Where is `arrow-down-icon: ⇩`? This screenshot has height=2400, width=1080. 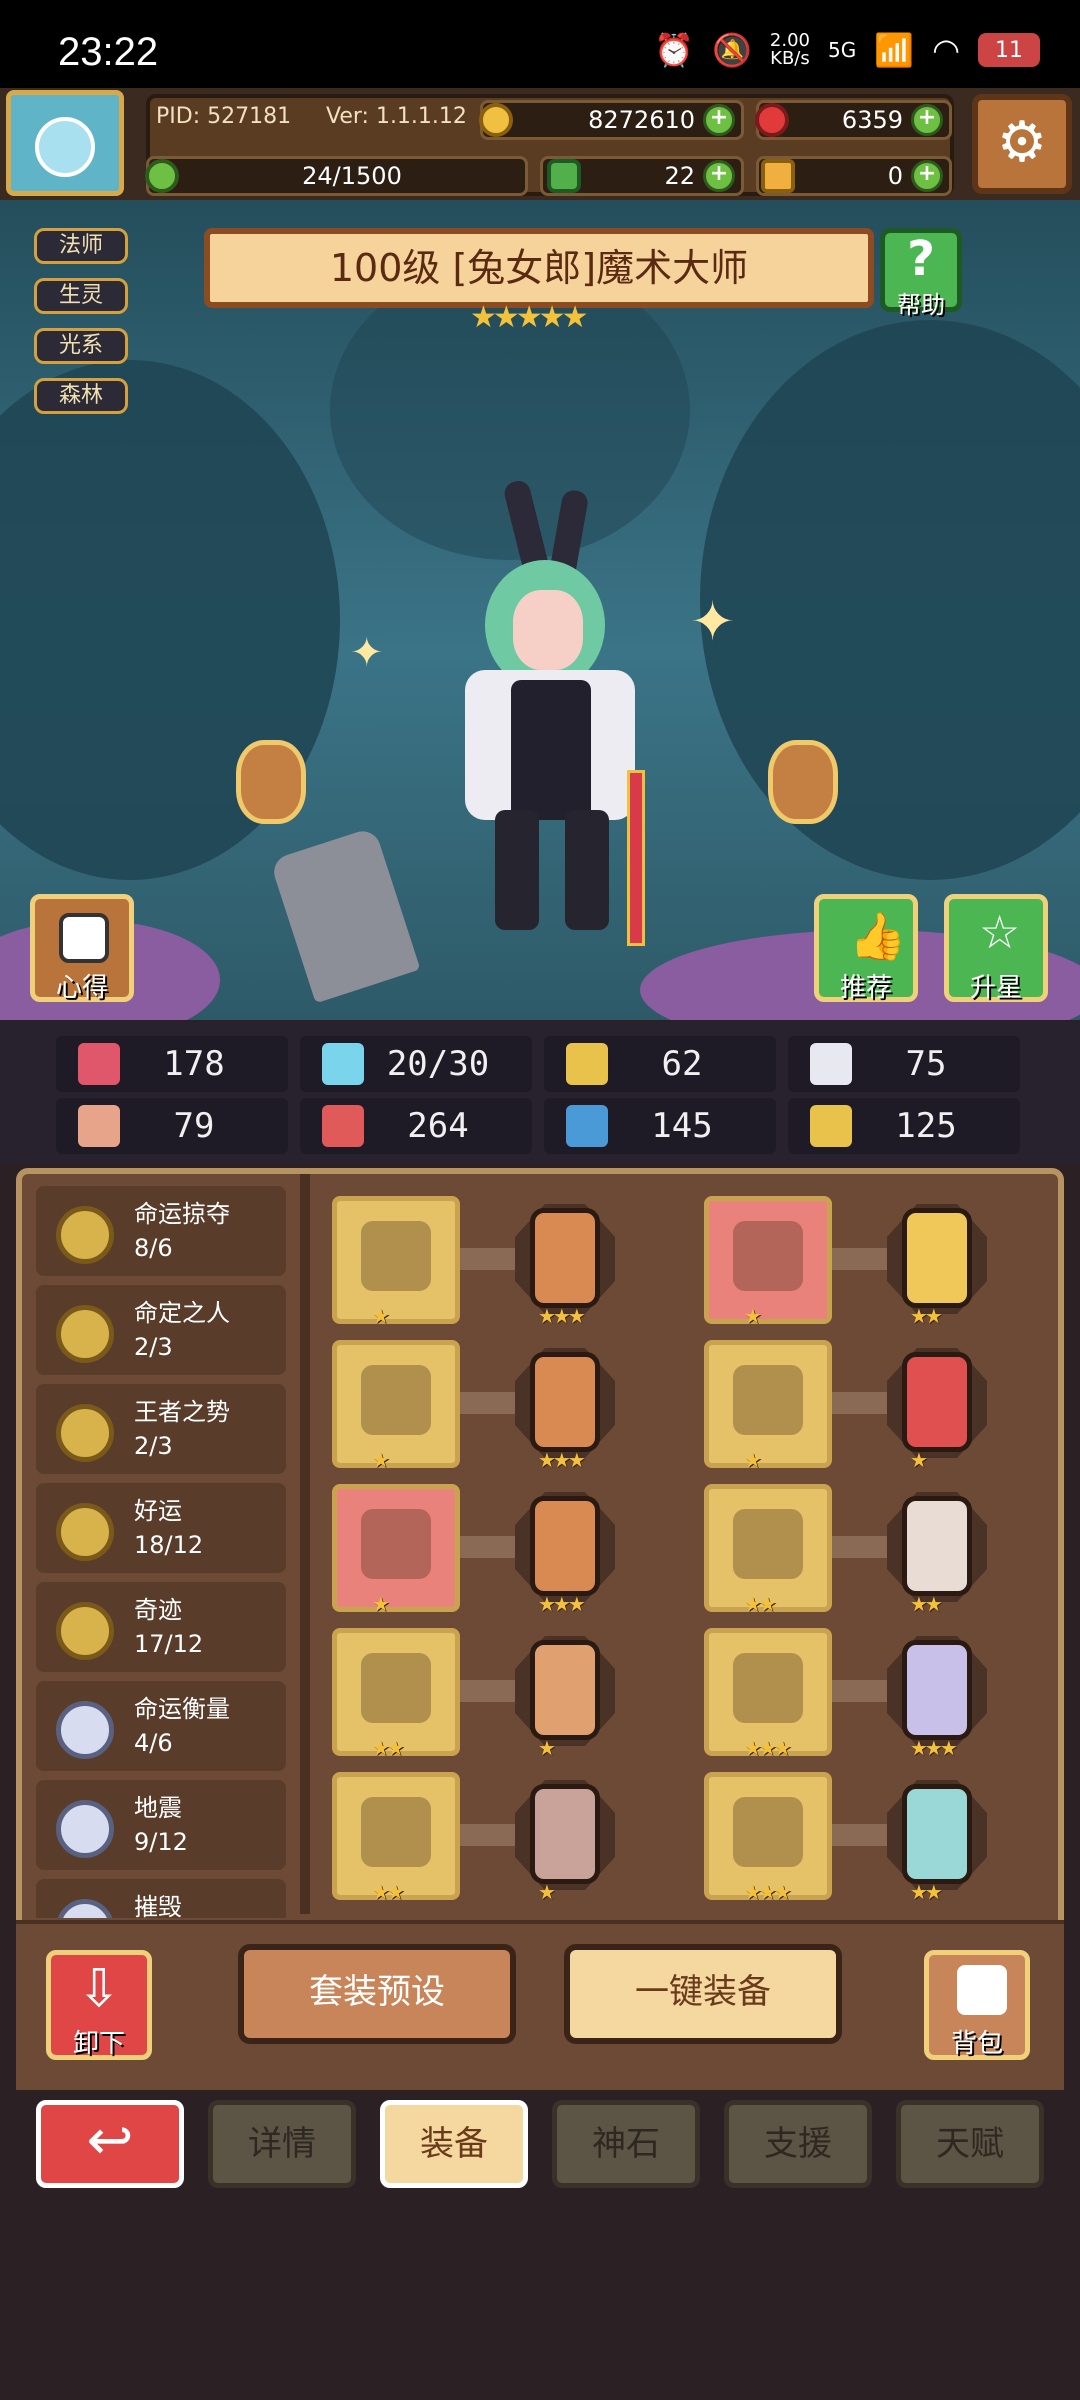
arrow-down-icon: ⇩ is located at coordinates (99, 1989).